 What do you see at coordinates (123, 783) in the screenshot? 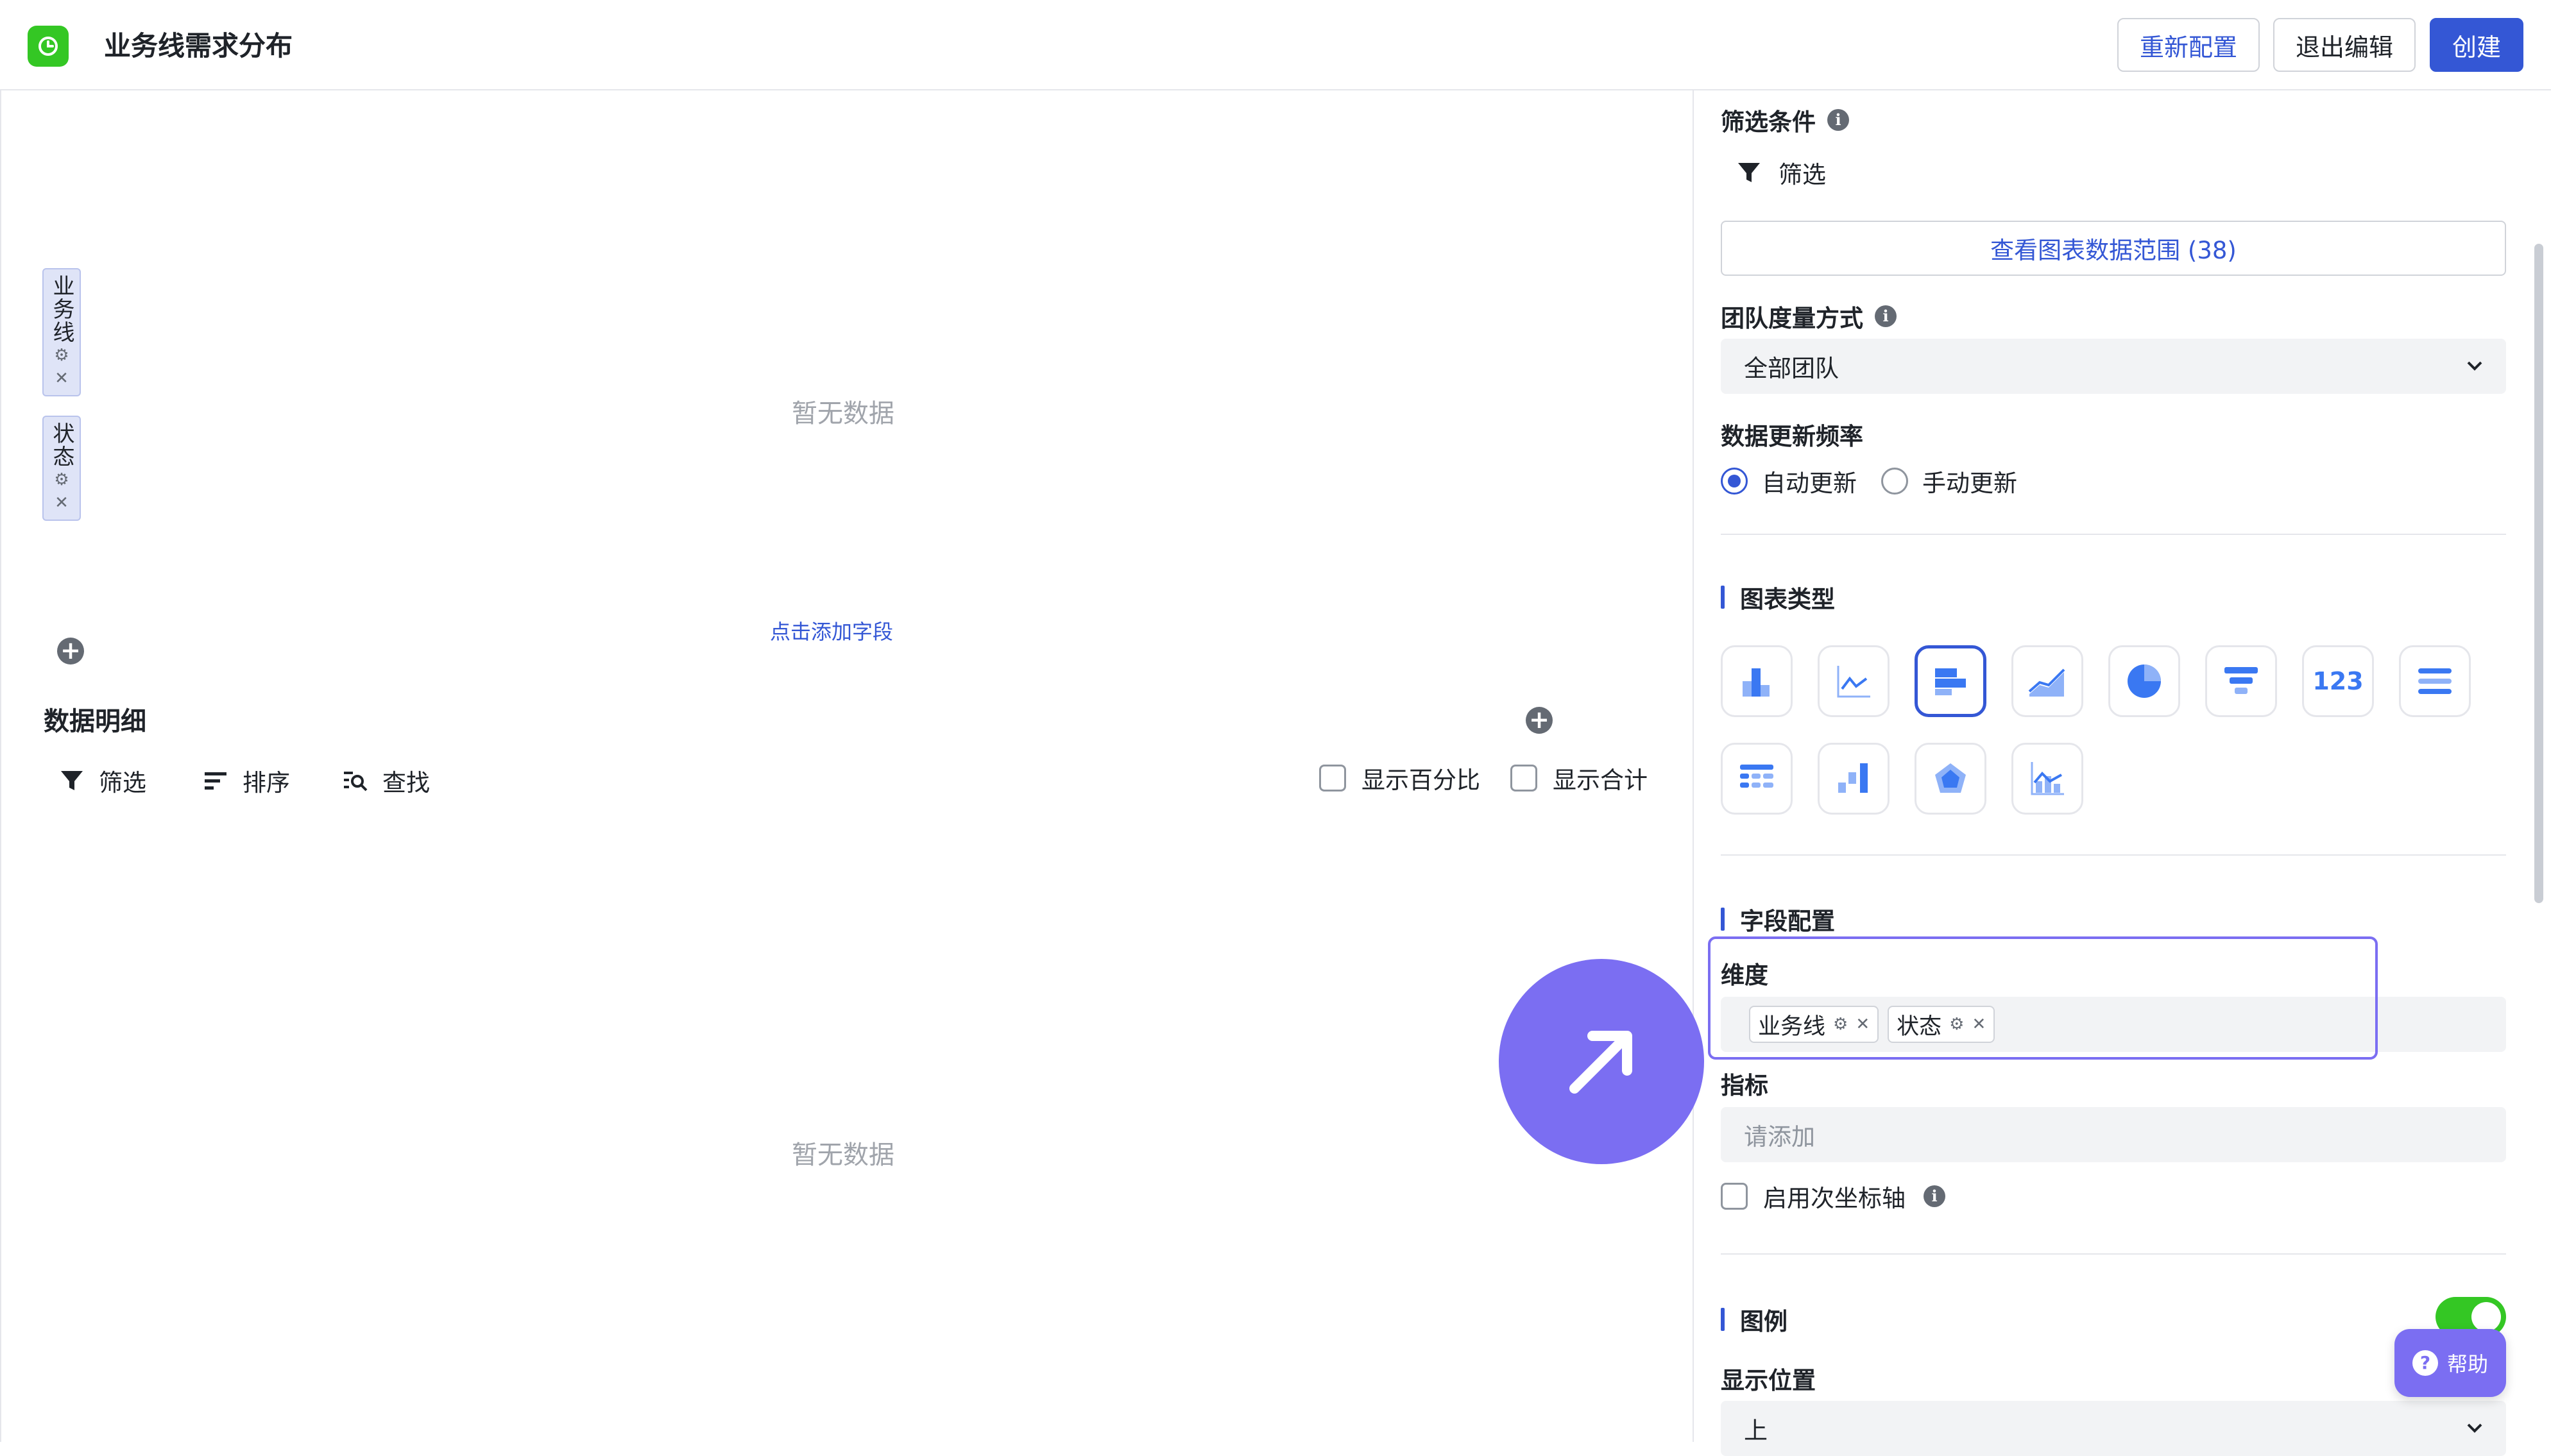
I see `filter-label: 筛选` at bounding box center [123, 783].